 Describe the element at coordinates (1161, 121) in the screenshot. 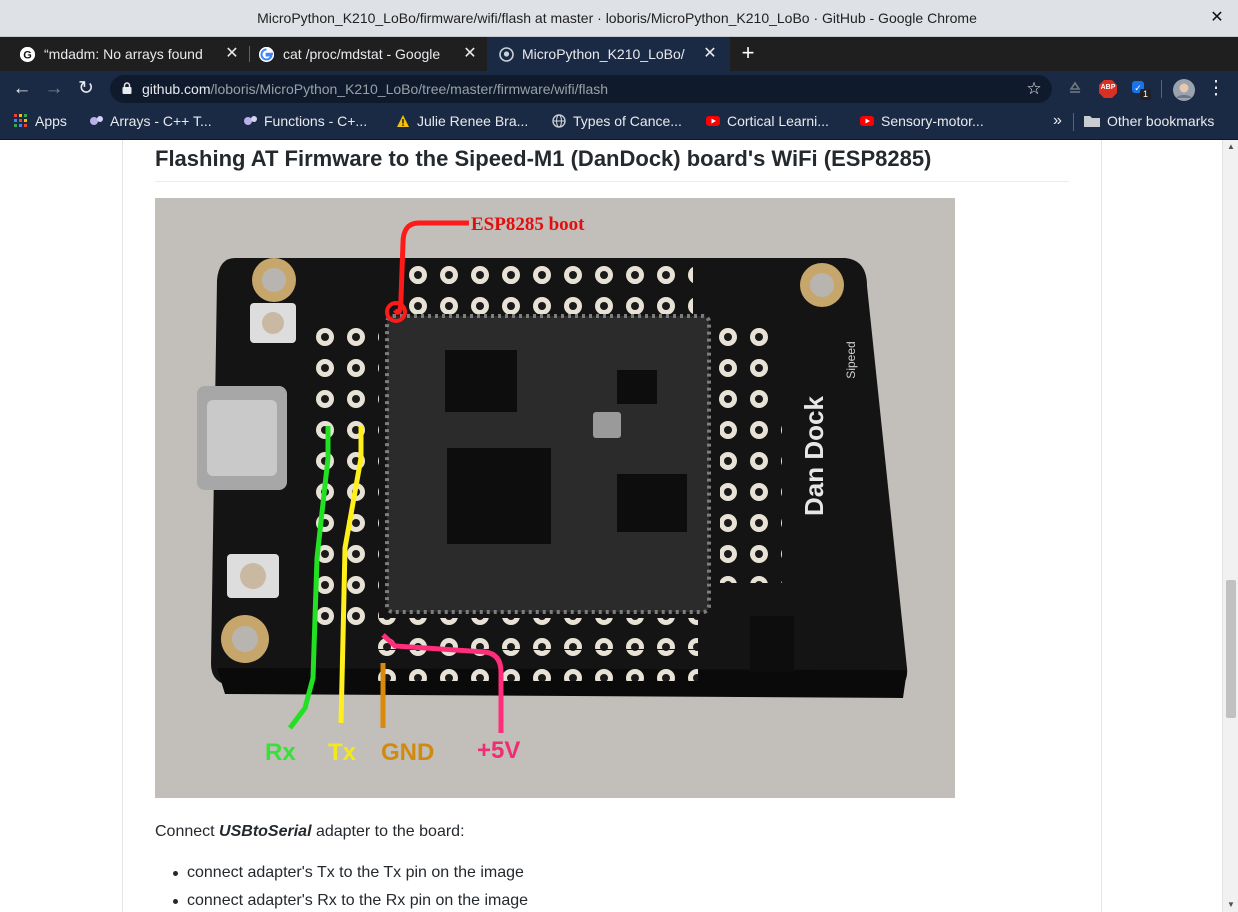

I see `bookmark-label: Other bookmarks` at that location.